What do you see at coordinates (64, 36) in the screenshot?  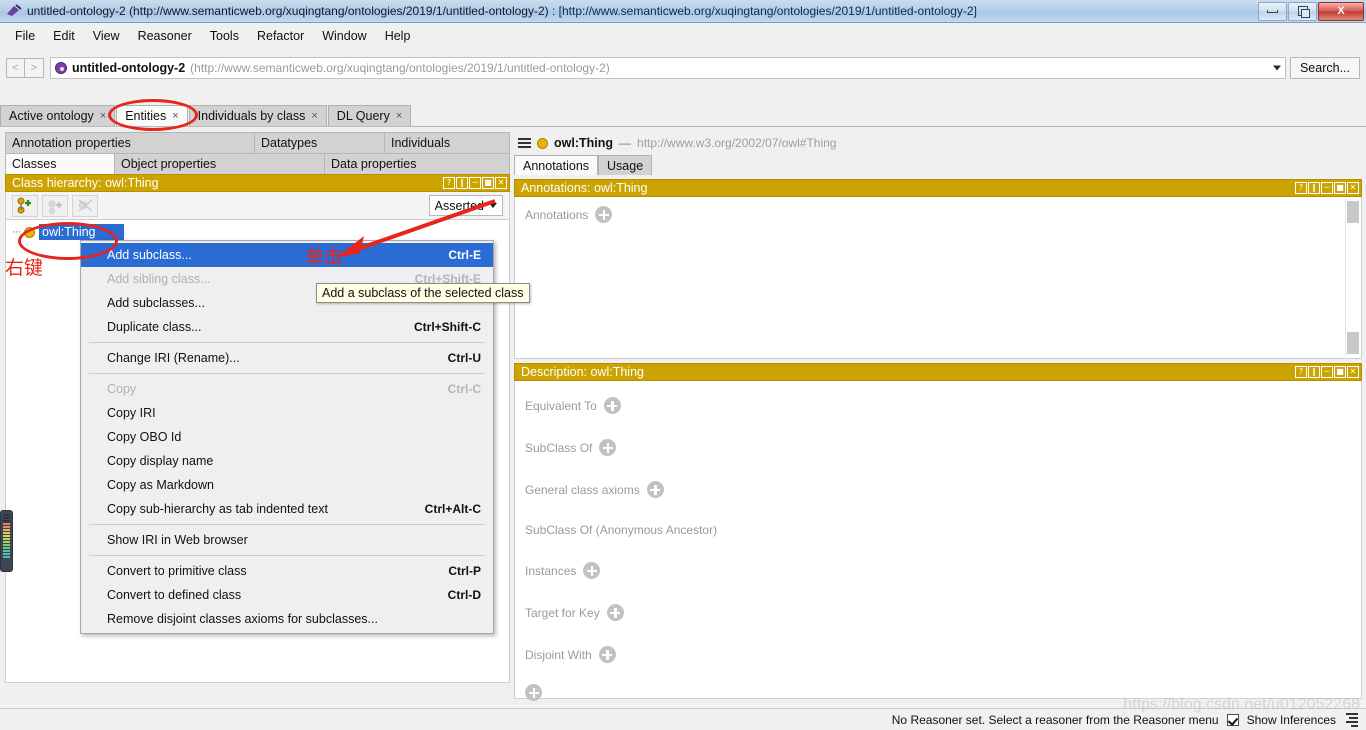 I see `menu-edit: Edit` at bounding box center [64, 36].